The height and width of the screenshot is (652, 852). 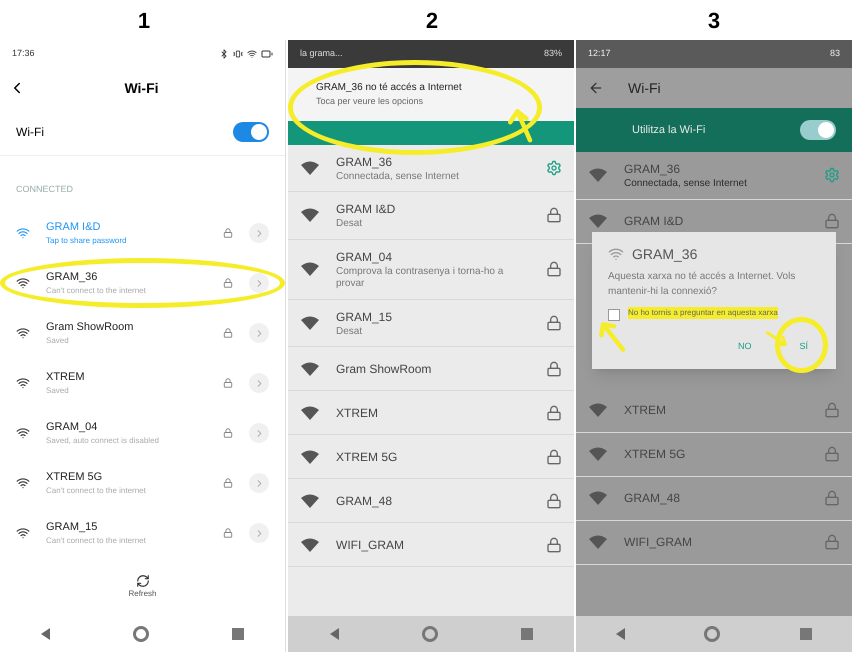 What do you see at coordinates (599, 53) in the screenshot?
I see `status-time: 12:17` at bounding box center [599, 53].